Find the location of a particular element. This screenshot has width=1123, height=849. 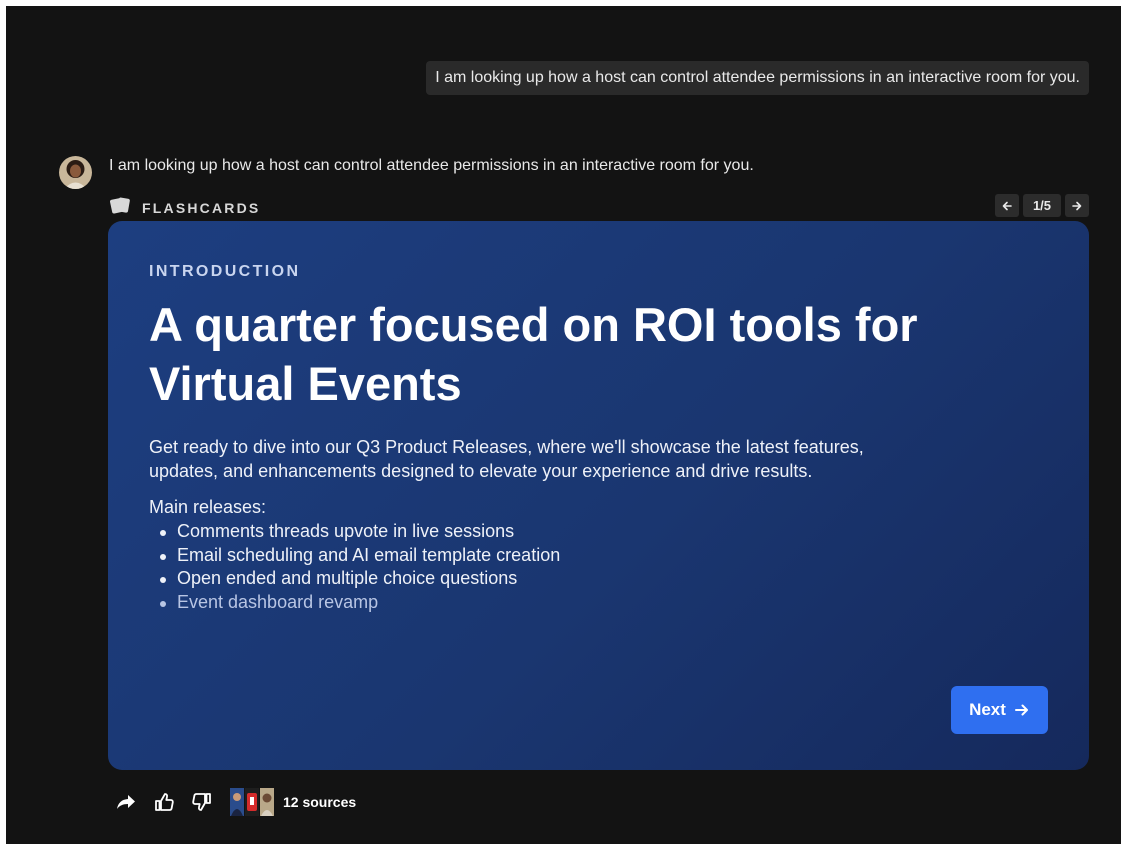

next-card-button is located at coordinates (1077, 205).